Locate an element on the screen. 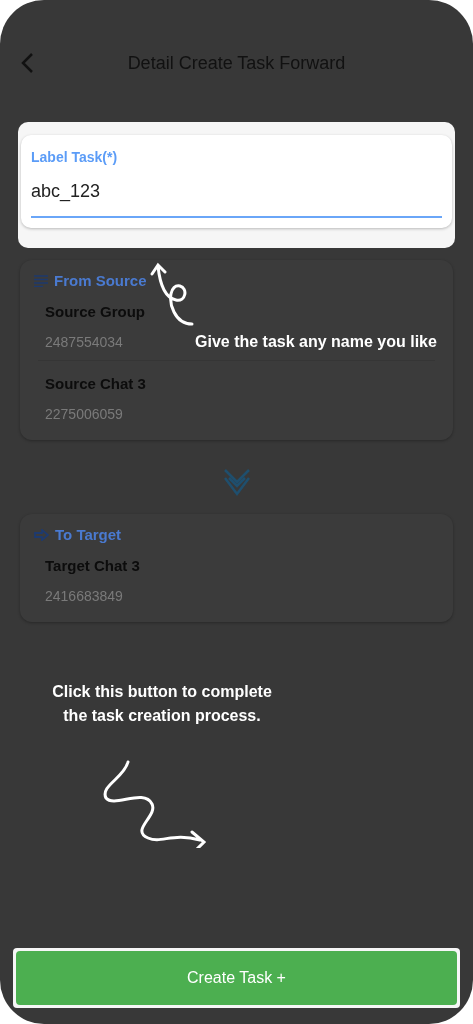  field-label: Label Task(*) is located at coordinates (75, 157).